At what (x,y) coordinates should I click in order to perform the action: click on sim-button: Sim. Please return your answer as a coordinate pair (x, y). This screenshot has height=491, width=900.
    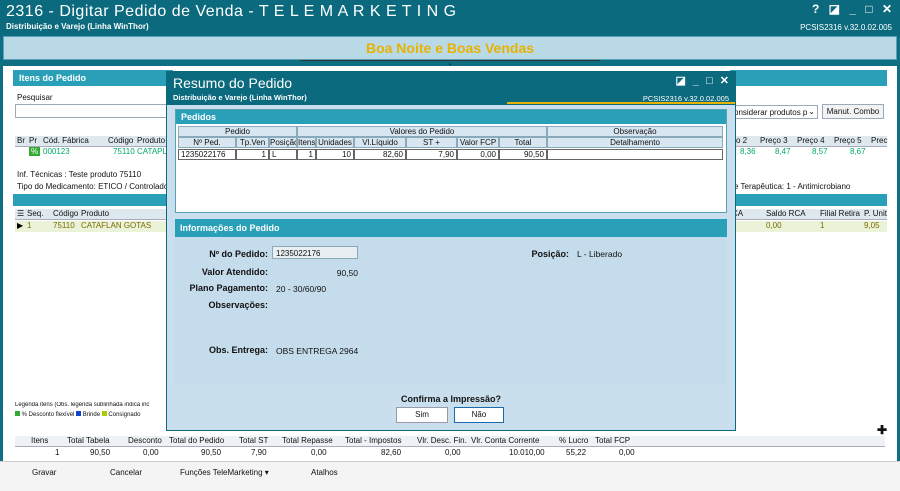
    Looking at the image, I should click on (422, 415).